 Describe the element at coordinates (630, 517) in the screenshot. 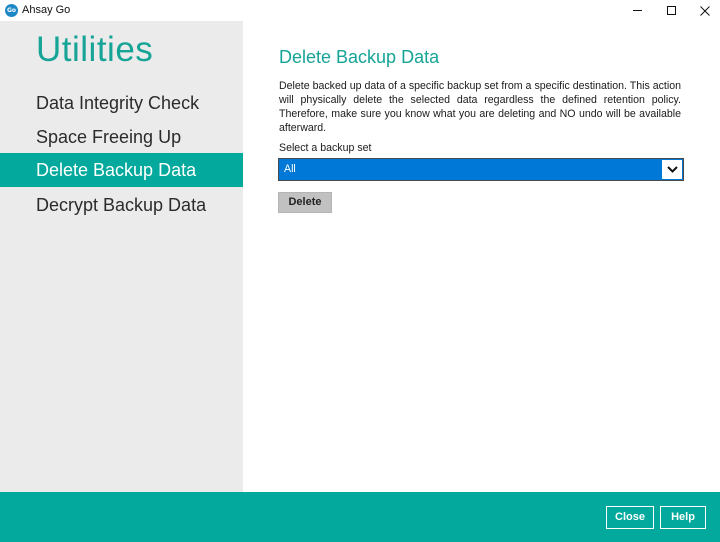

I see `close-button: Close` at that location.